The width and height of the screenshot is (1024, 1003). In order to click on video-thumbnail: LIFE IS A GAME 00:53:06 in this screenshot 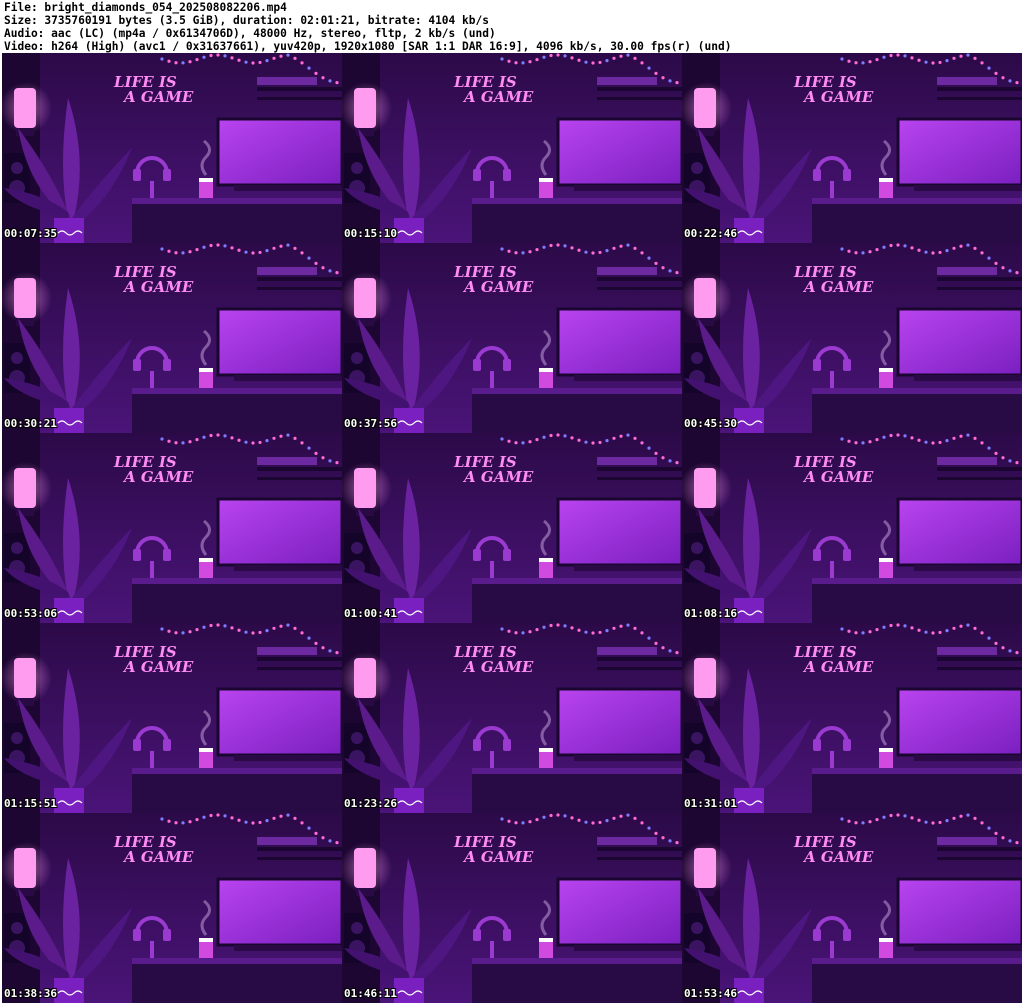, I will do `click(172, 528)`.